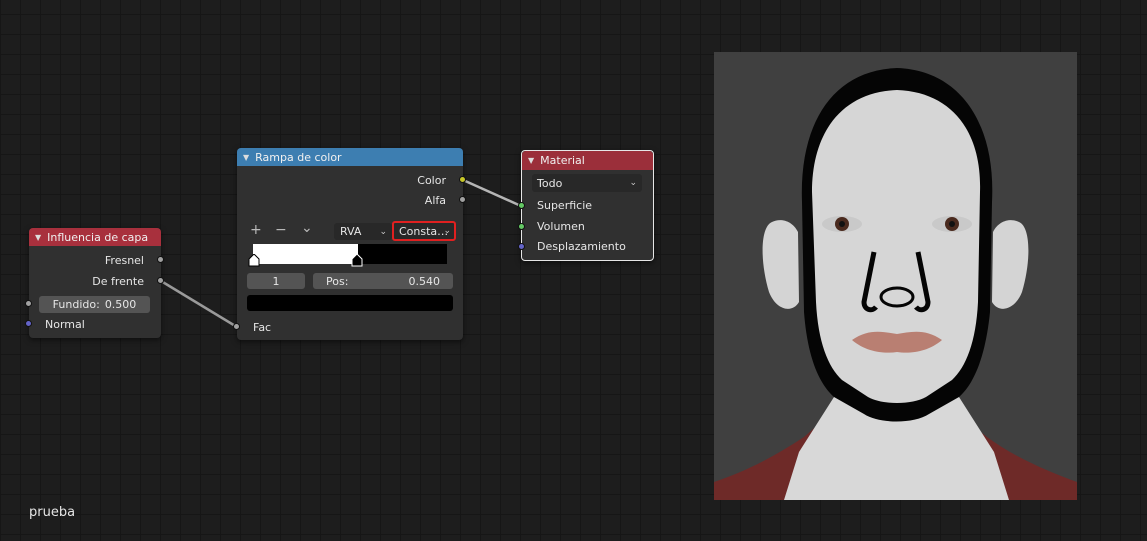  Describe the element at coordinates (307, 228) in the screenshot. I see `ramp-menu-button: ⌄` at that location.